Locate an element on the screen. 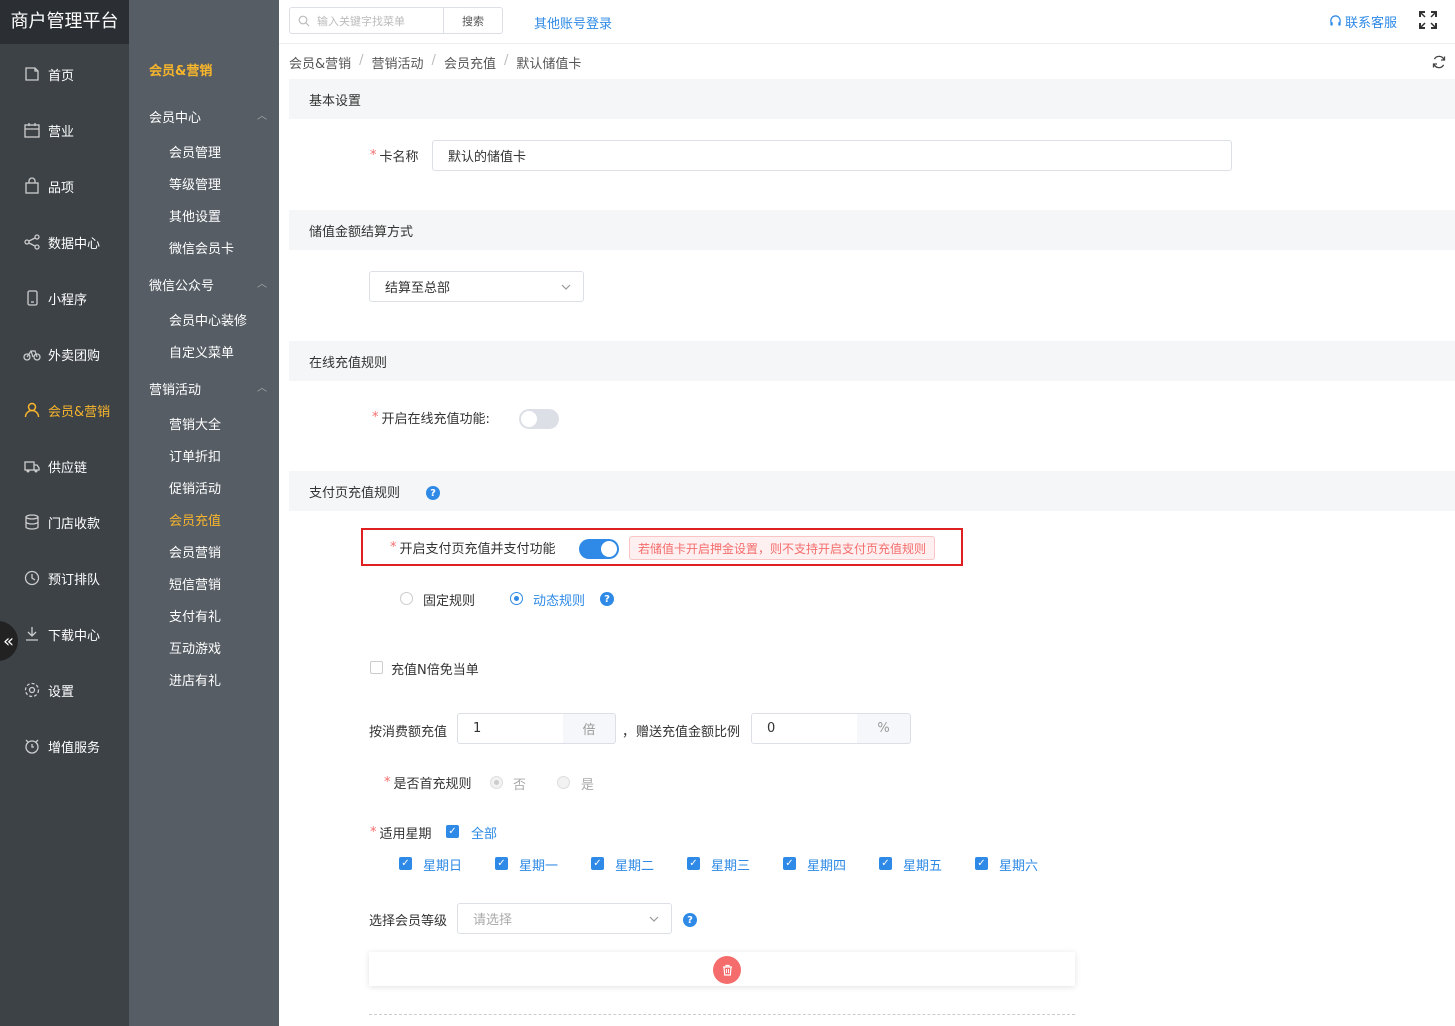 The image size is (1455, 1026). nav-item: 品项 is located at coordinates (64, 186).